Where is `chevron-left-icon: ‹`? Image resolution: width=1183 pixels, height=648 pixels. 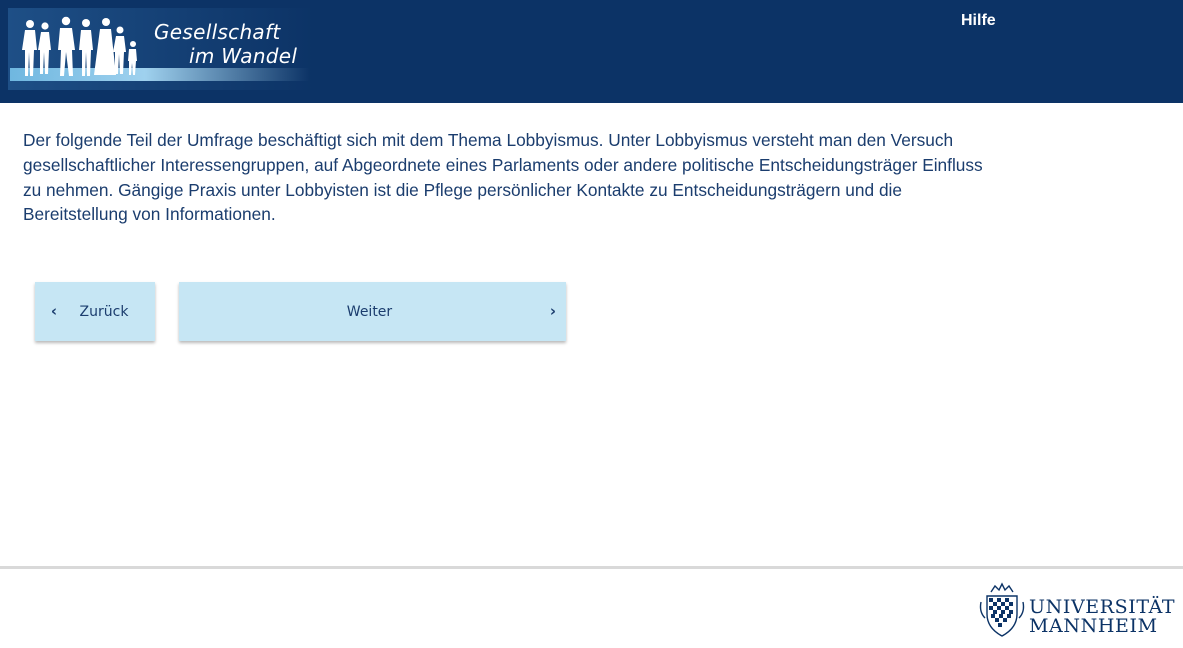 chevron-left-icon: ‹ is located at coordinates (54, 311).